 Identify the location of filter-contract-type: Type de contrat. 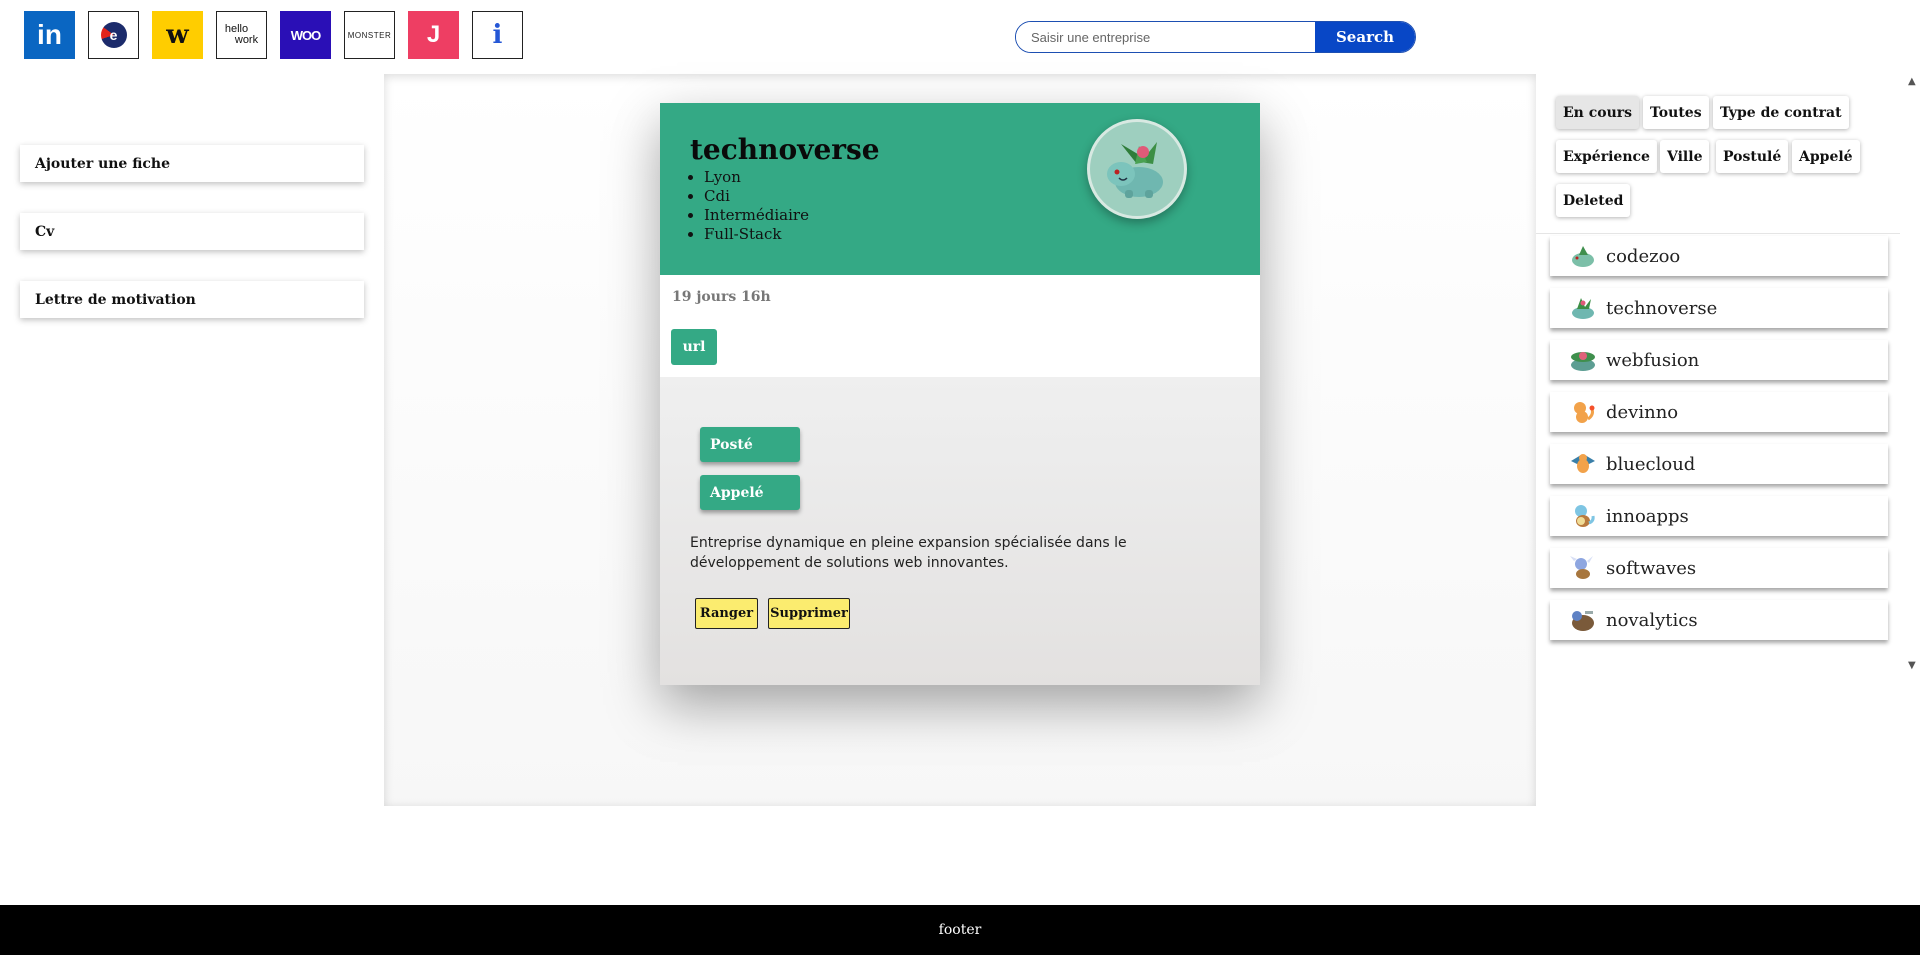
(1781, 112).